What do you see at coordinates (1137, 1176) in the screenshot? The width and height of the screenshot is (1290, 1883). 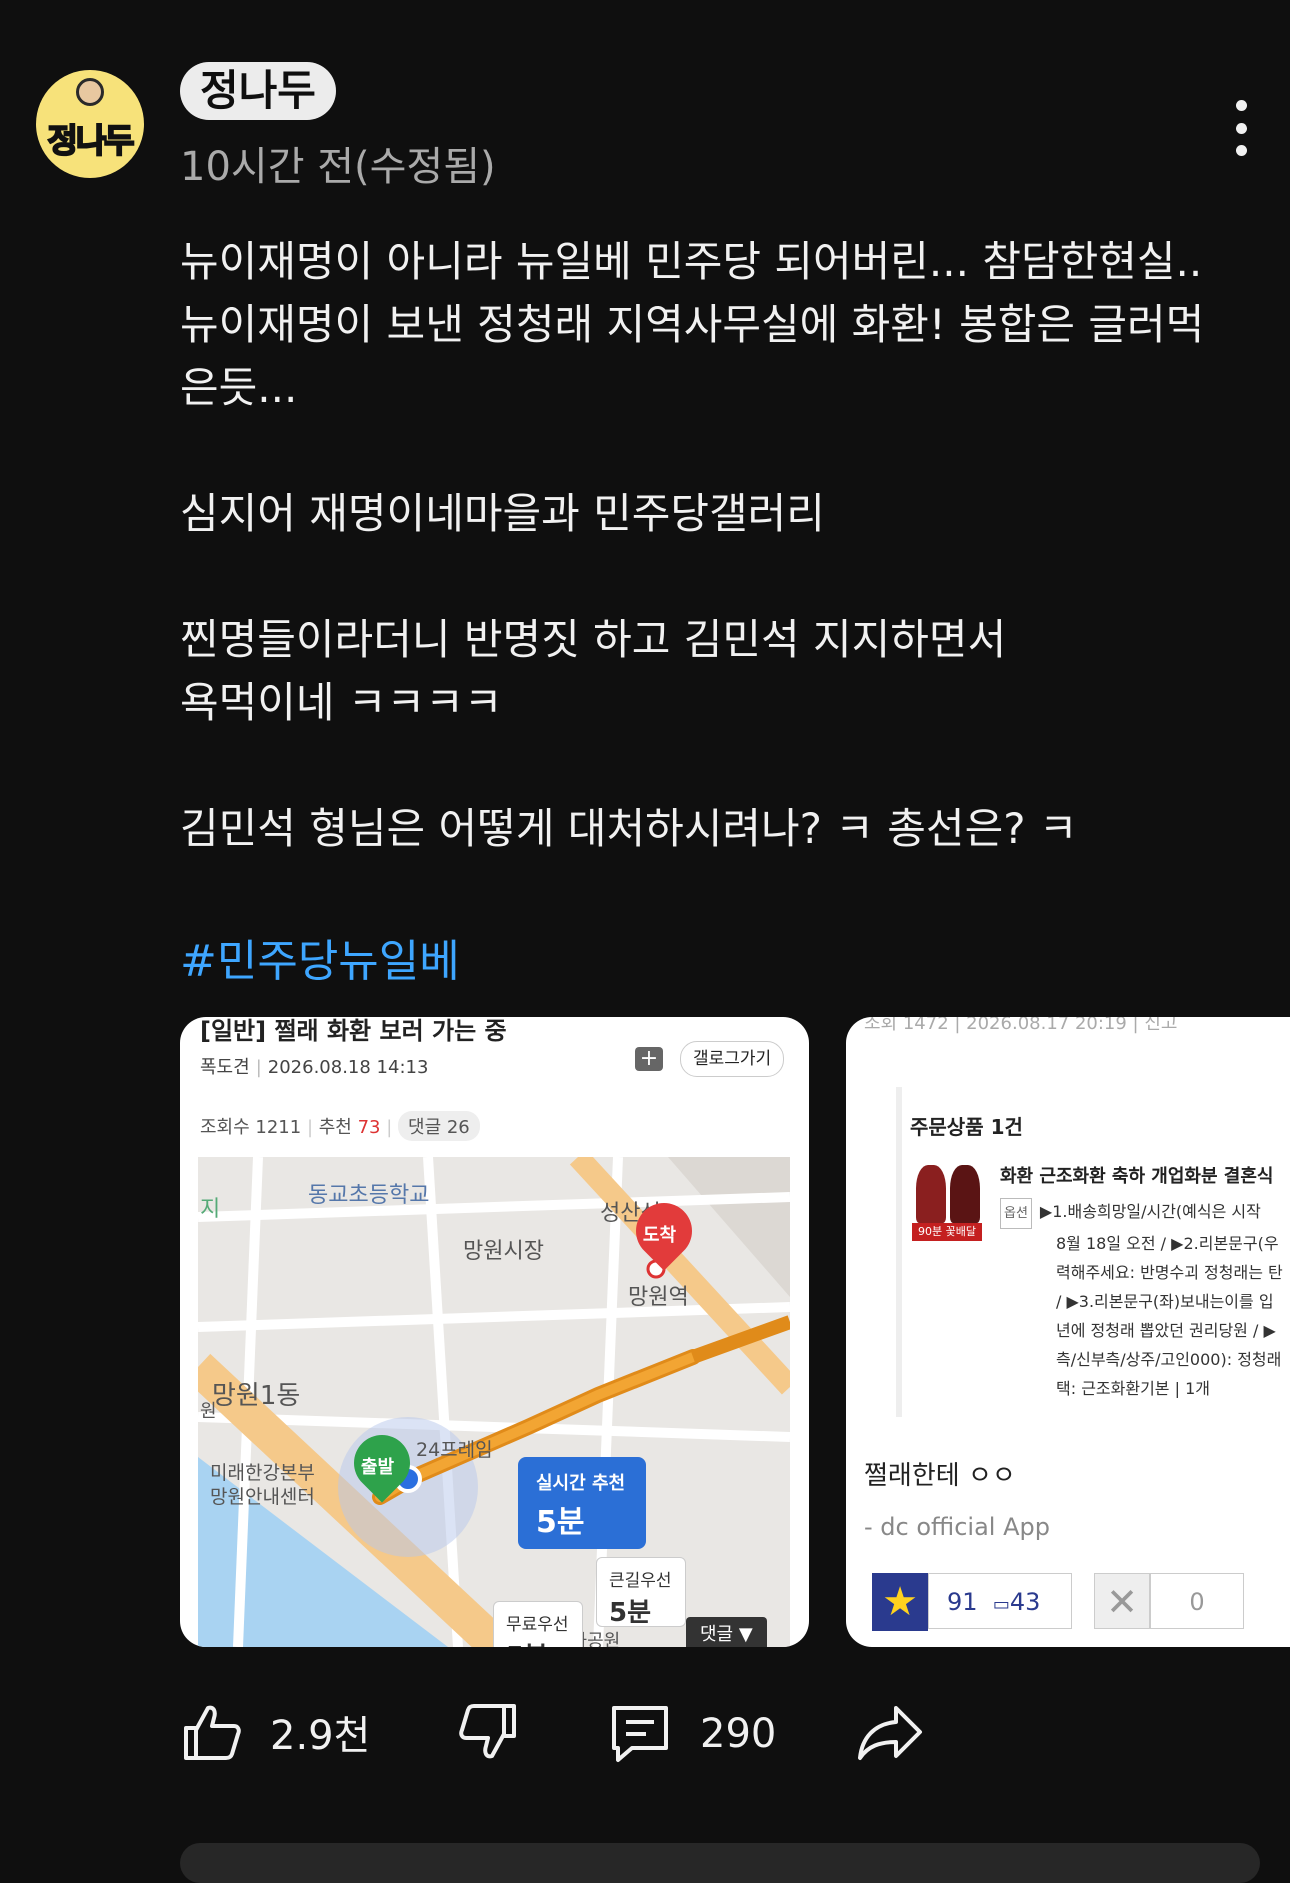 I see `product-name: 화환 근조화환 축하 개업화분 결혼식` at bounding box center [1137, 1176].